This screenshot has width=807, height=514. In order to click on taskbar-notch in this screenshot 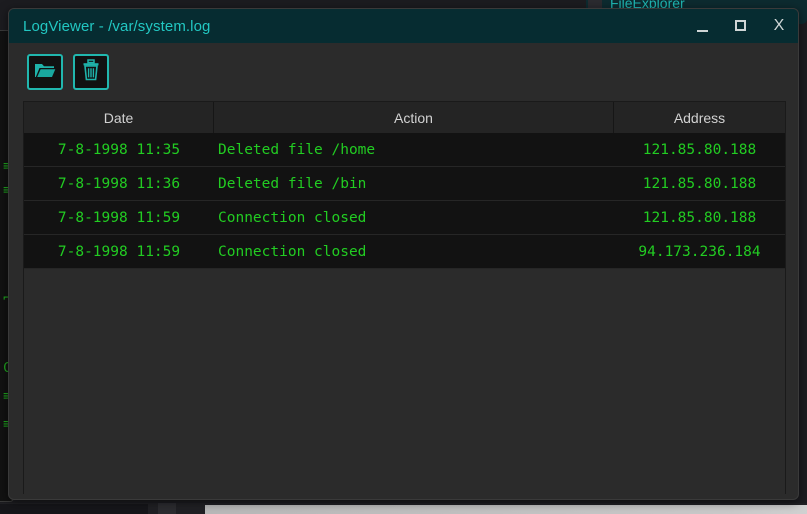, I will do `click(167, 508)`.